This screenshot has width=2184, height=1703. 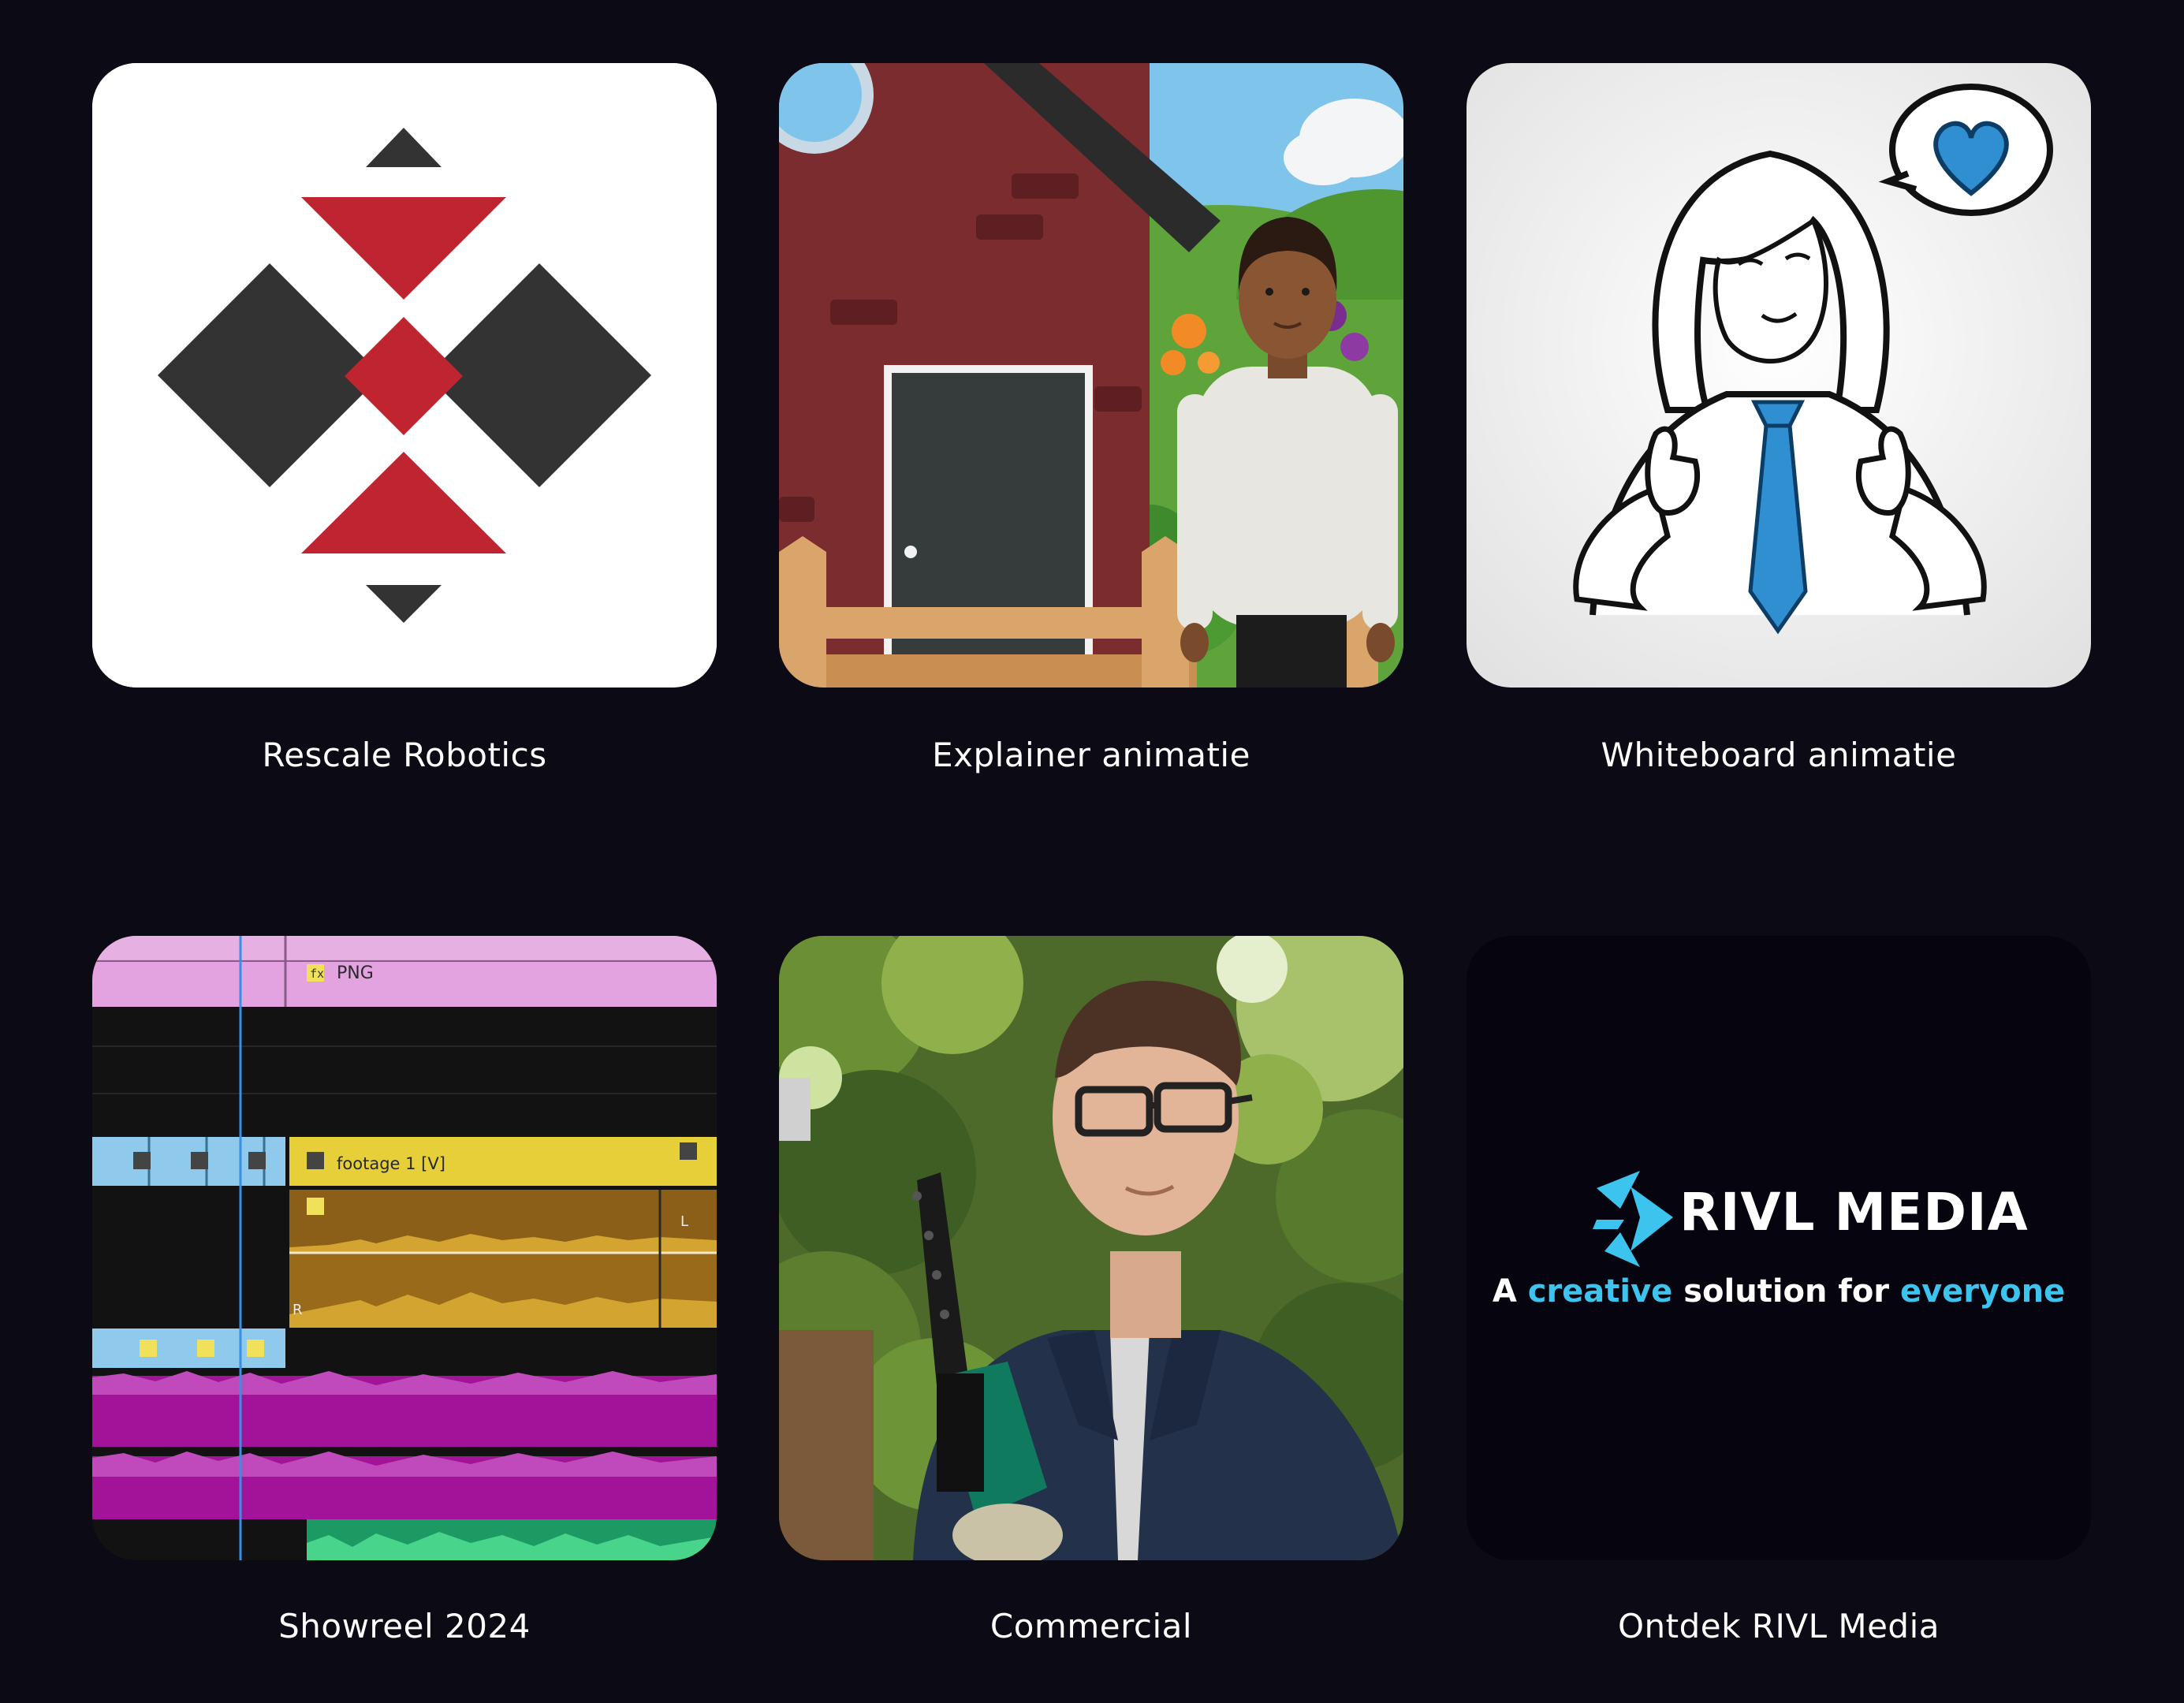 I want to click on commercial-photo-image, so click(x=1091, y=1248).